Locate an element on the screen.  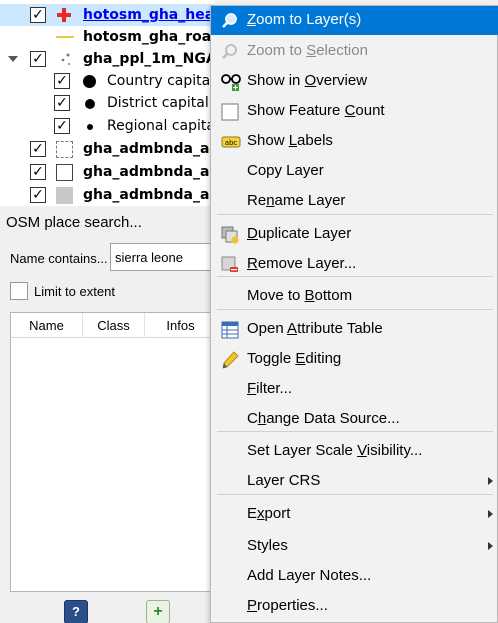
menu-item-zoom-to-selection: Zoom to Selection is located at coordinates (354, 51).